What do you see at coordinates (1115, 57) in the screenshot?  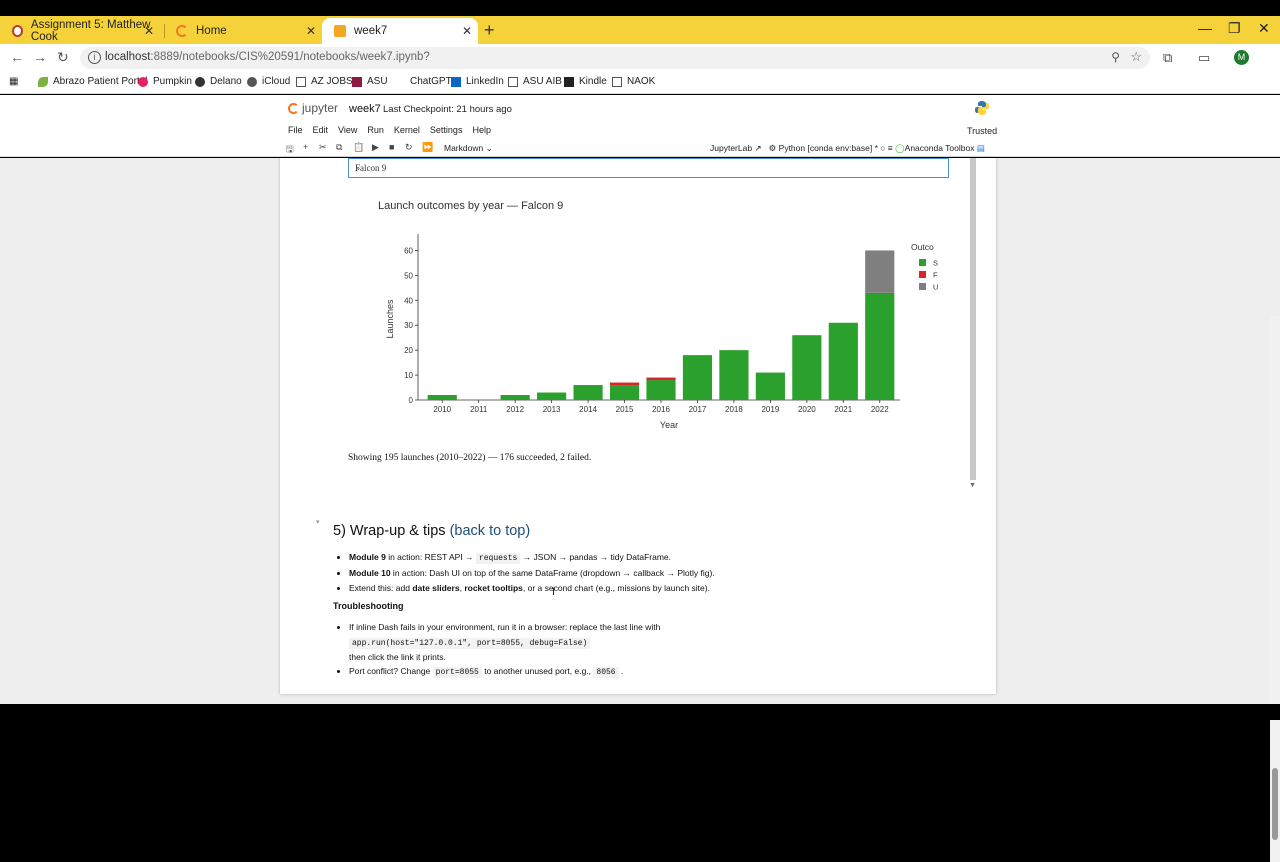 I see `zoom-icon: ⚲` at bounding box center [1115, 57].